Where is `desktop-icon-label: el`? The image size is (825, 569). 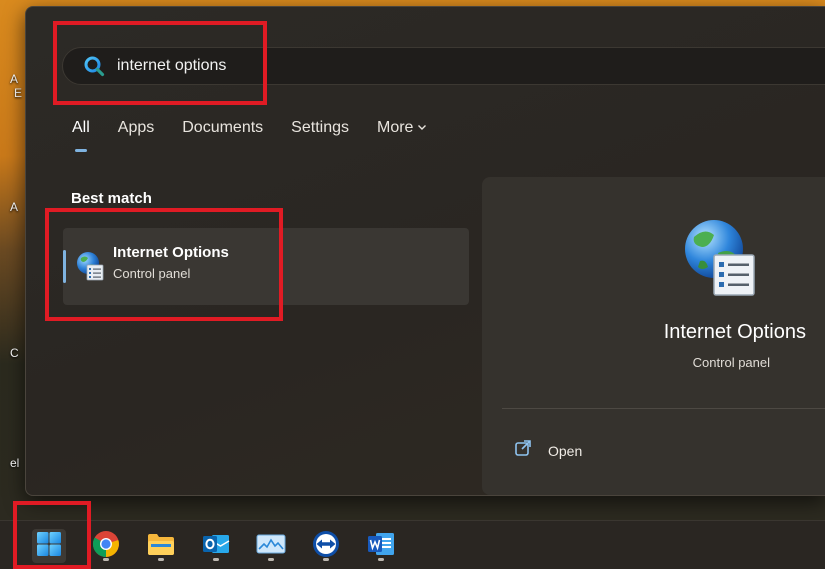 desktop-icon-label: el is located at coordinates (14, 463).